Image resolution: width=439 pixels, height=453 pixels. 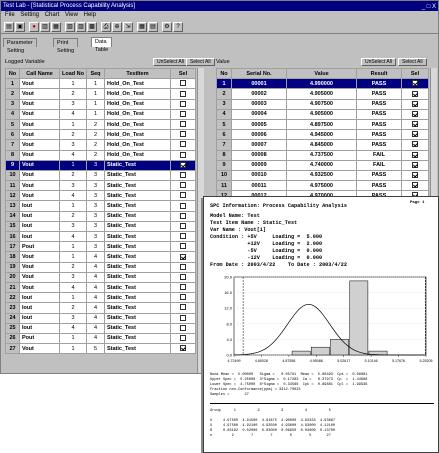 I want to click on table-row: 10 00010 4.932500 PASS, so click(x=322, y=175).